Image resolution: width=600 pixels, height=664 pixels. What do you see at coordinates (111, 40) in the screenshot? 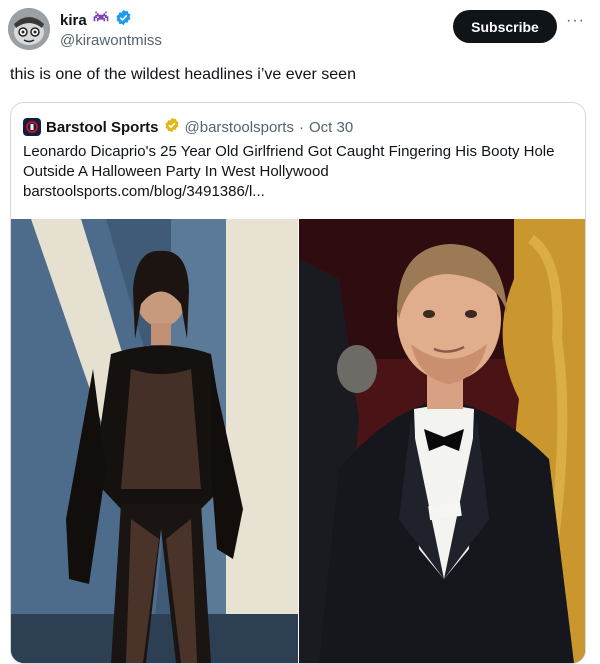
I see `author-handle: @kirawontmiss` at bounding box center [111, 40].